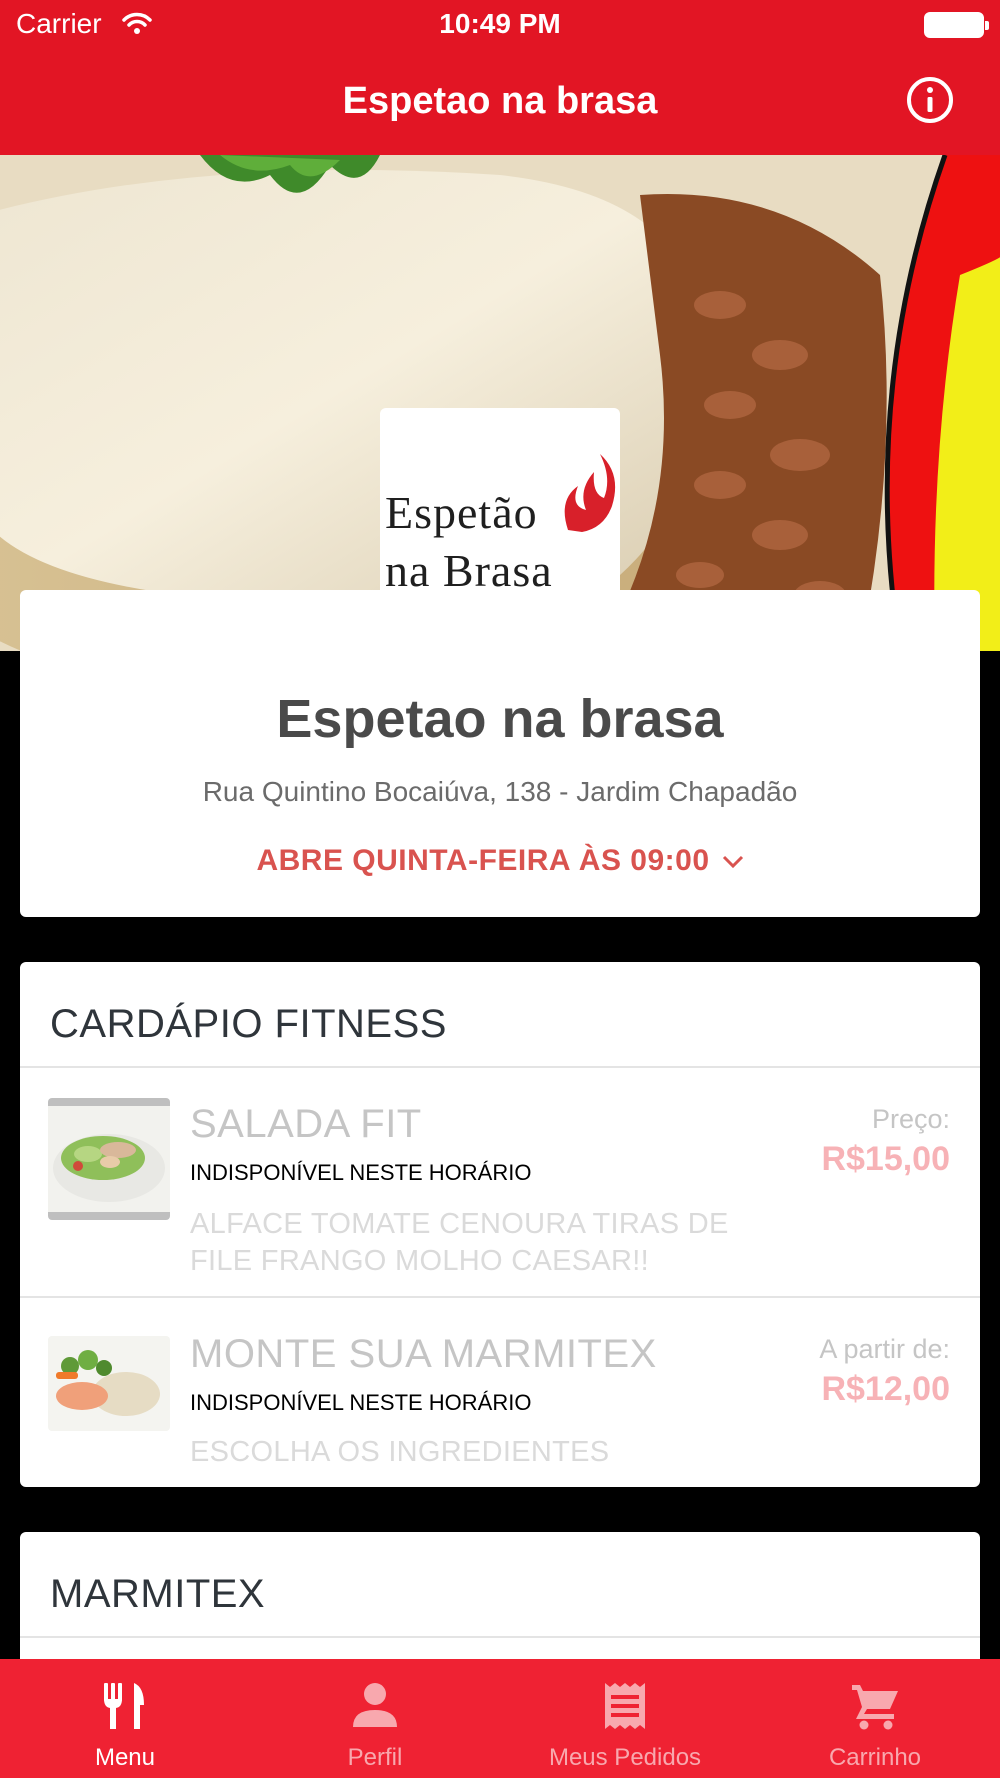 The width and height of the screenshot is (1000, 1778). Describe the element at coordinates (423, 1354) in the screenshot. I see `item-name: MONTE SUA MARMITEX` at that location.